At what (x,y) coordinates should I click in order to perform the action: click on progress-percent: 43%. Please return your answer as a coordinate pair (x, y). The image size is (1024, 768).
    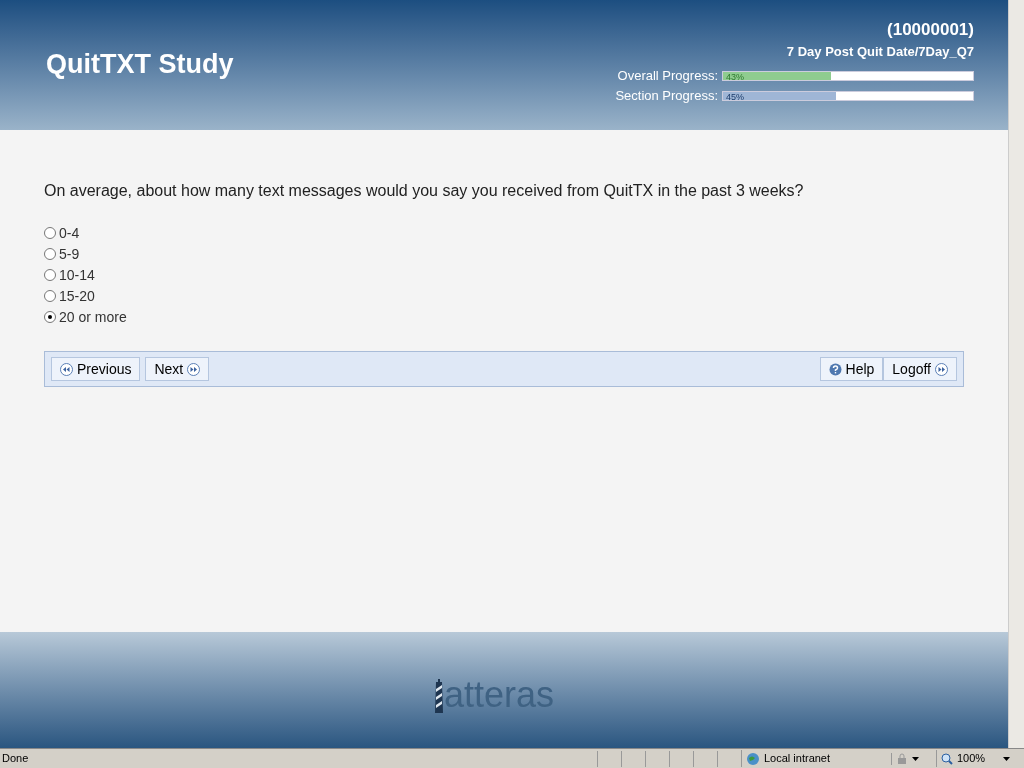
    Looking at the image, I should click on (735, 76).